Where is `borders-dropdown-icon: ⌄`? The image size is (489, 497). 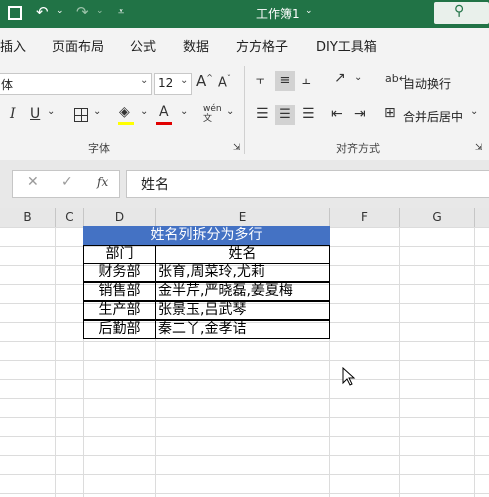 borders-dropdown-icon: ⌄ is located at coordinates (97, 111).